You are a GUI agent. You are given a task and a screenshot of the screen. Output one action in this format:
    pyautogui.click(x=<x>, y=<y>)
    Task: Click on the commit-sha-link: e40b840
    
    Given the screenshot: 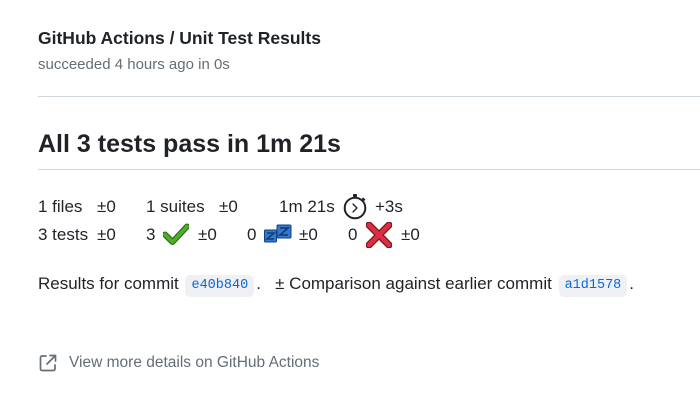 What is the action you would take?
    pyautogui.click(x=220, y=286)
    